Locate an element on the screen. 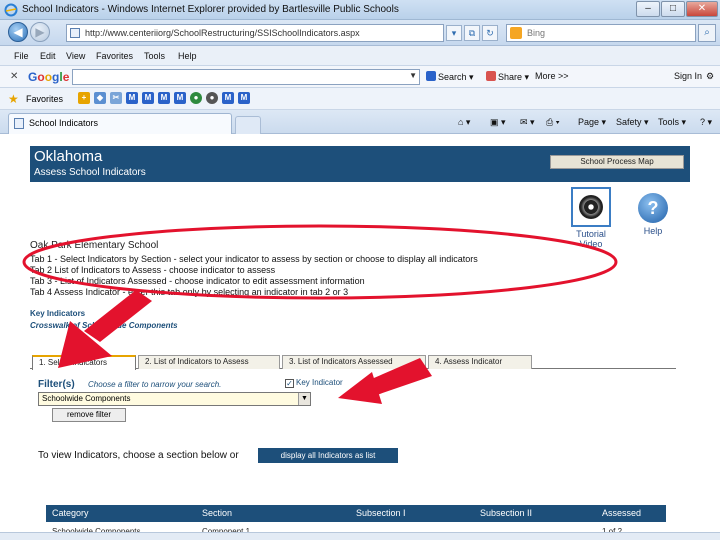 This screenshot has width=720, height=540. favorites-bar: ★ Favorites + ◆ ✂ M M M M ● ● M M is located at coordinates (360, 99).